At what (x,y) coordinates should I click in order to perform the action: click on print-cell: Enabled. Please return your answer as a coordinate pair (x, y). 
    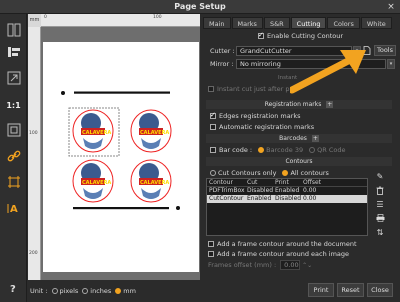
    Looking at the image, I should click on (287, 190).